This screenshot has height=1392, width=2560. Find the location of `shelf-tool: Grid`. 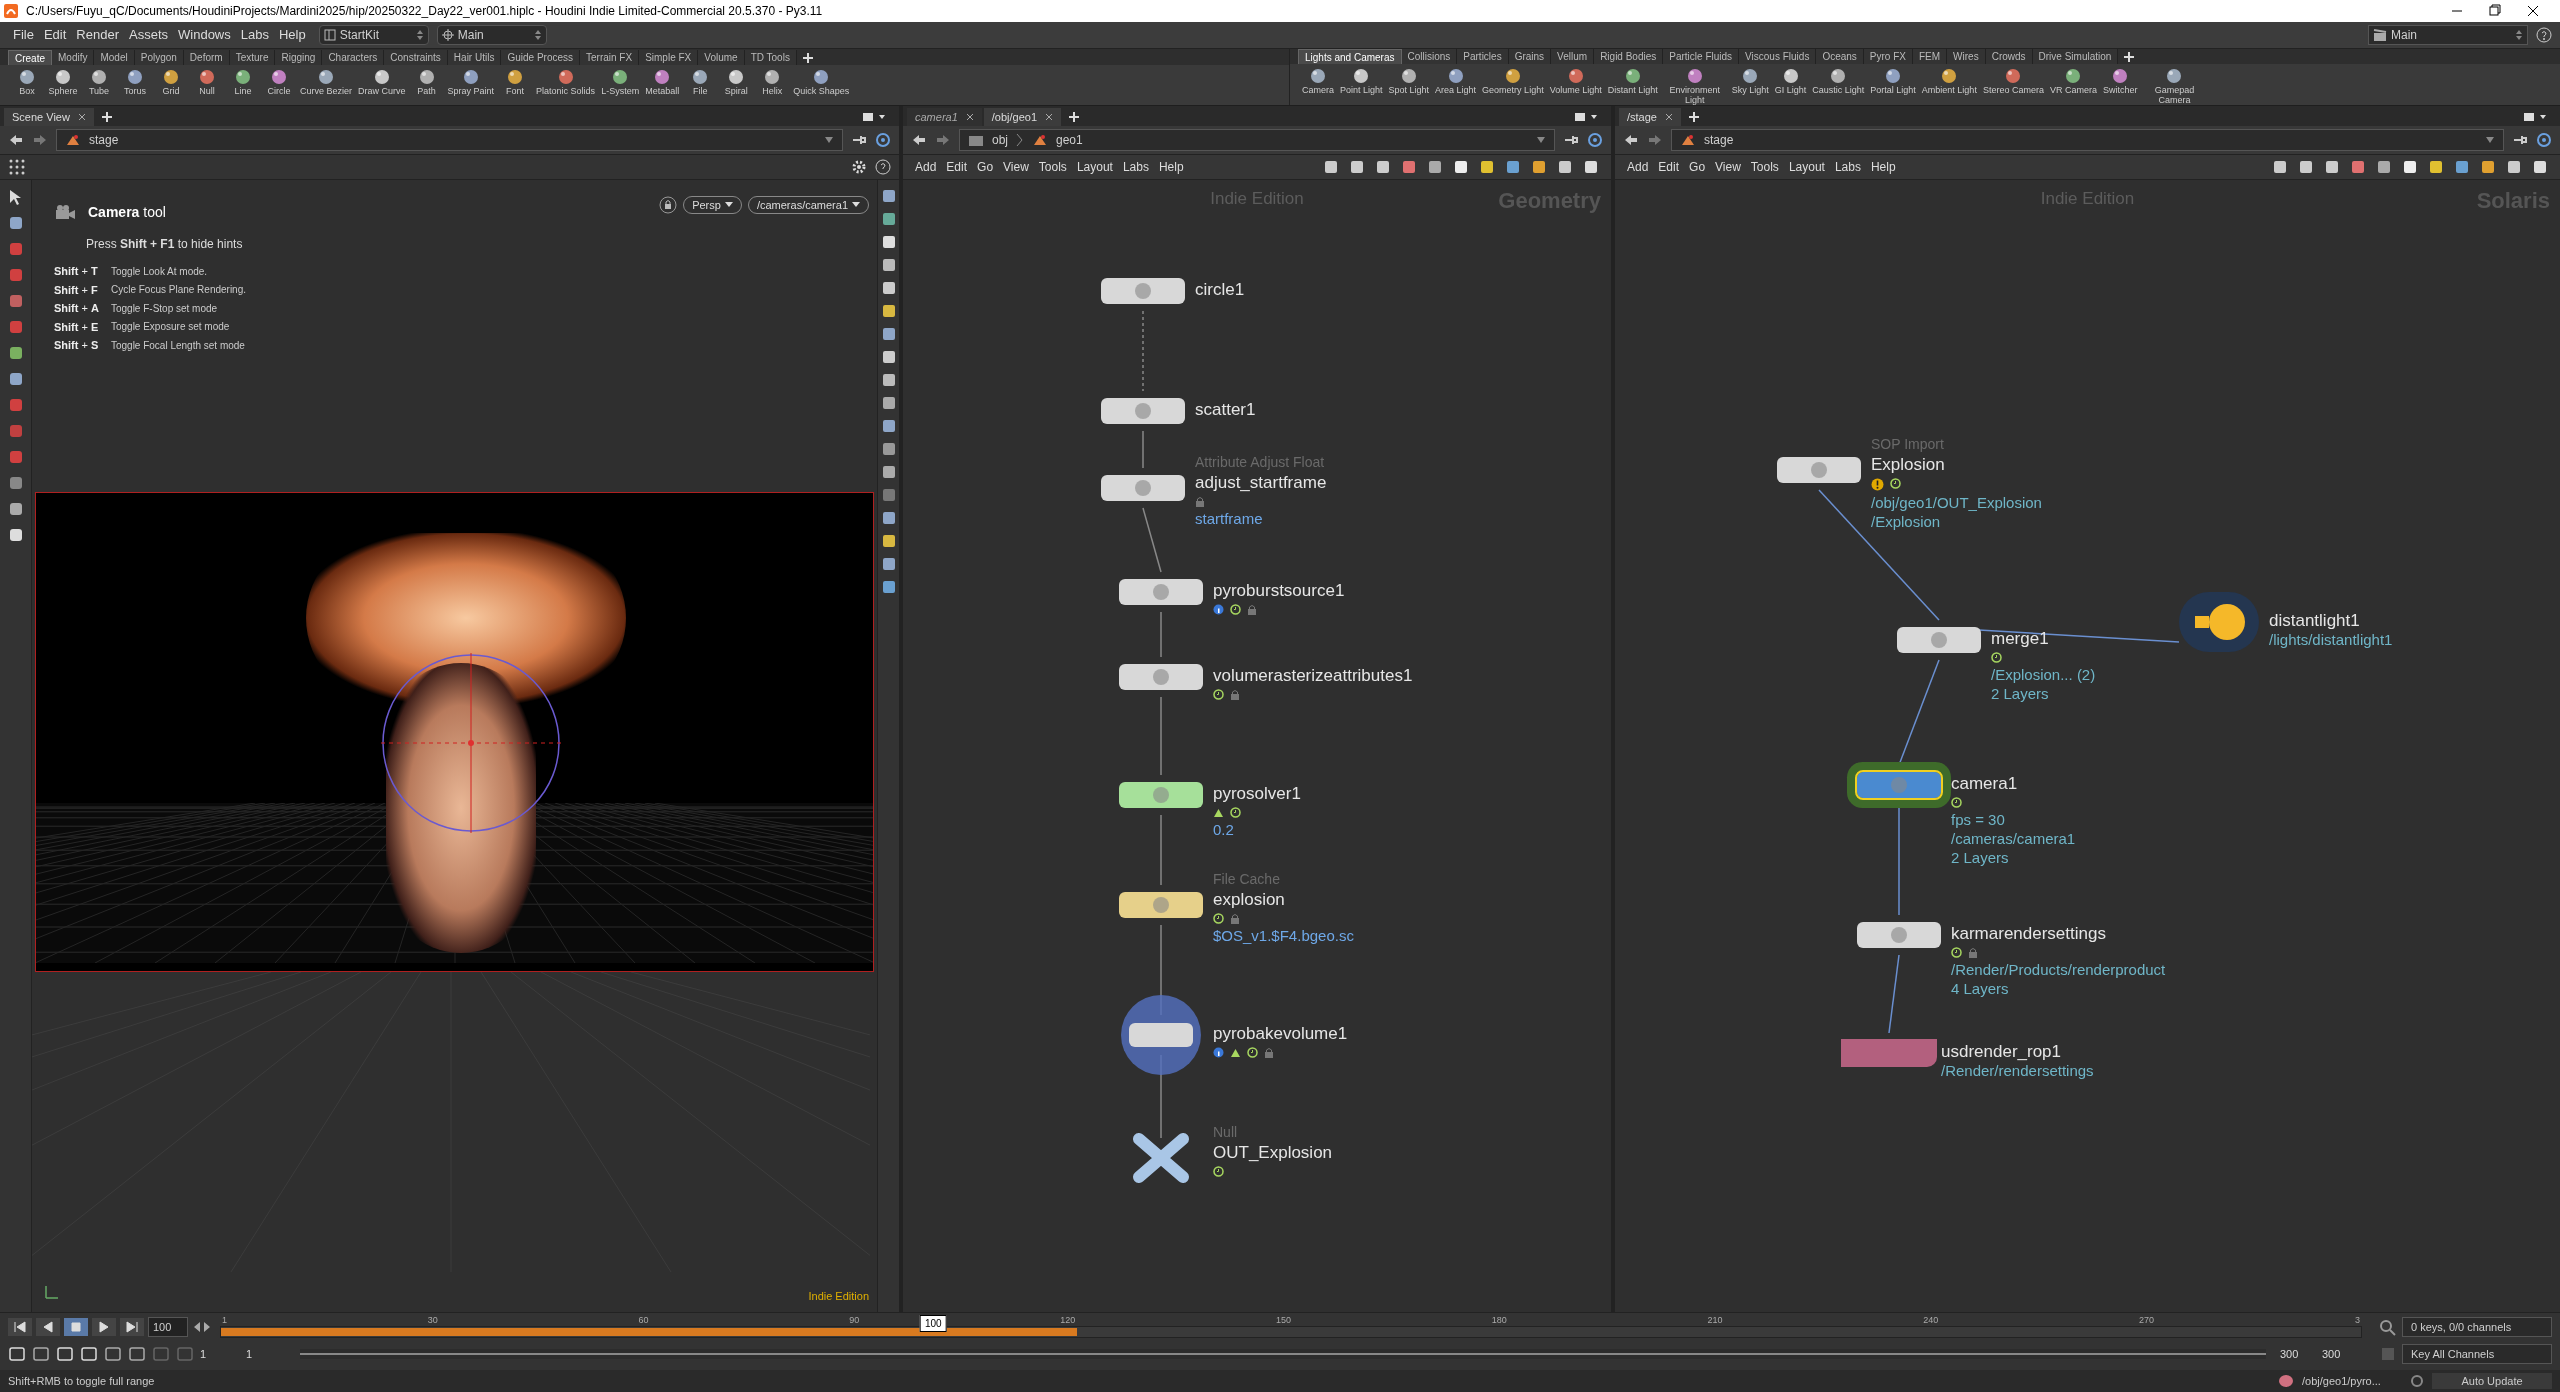

shelf-tool: Grid is located at coordinates (171, 82).